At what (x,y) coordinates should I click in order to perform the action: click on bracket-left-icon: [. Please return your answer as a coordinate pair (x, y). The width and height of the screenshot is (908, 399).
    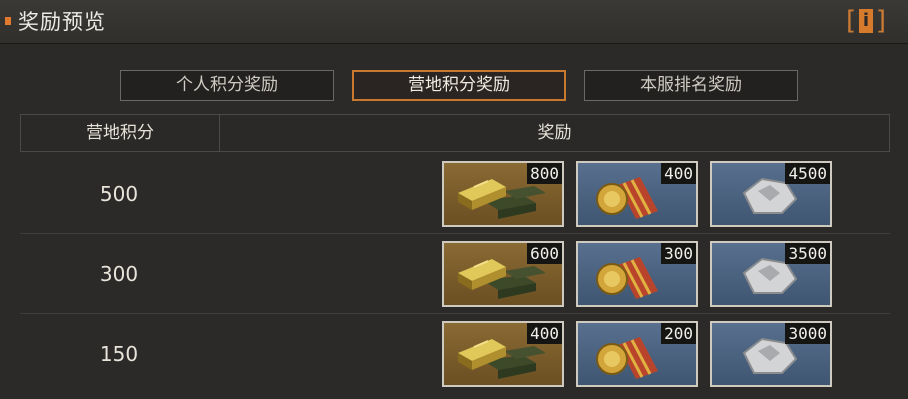
    Looking at the image, I should click on (851, 21).